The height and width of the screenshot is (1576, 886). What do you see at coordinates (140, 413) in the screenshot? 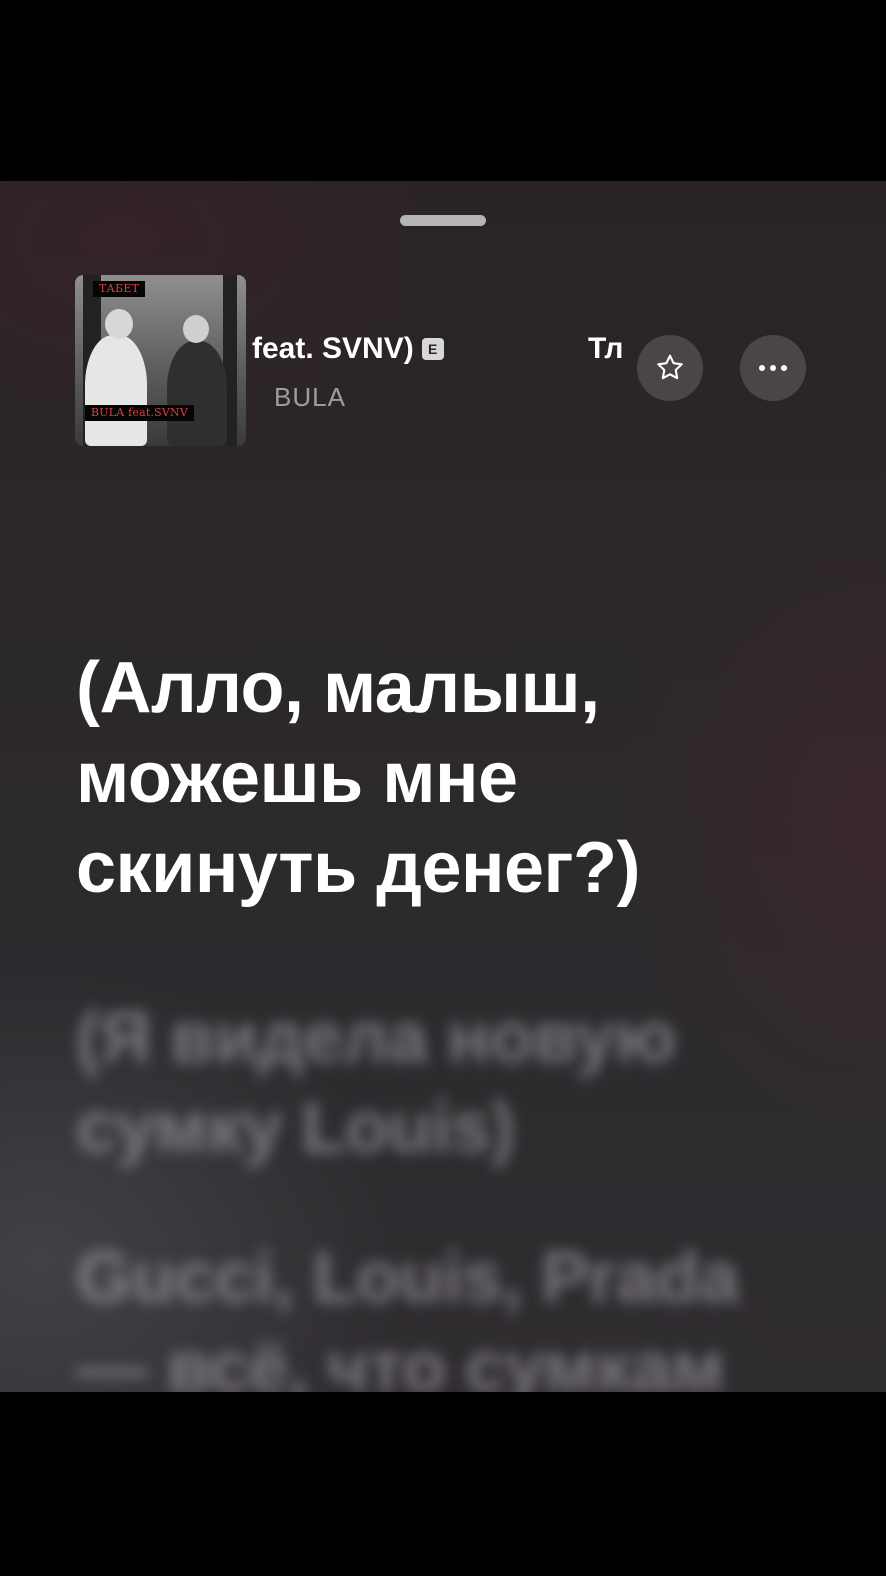
I see `artwork-bottom-tag: BULA feat.SVNV` at bounding box center [140, 413].